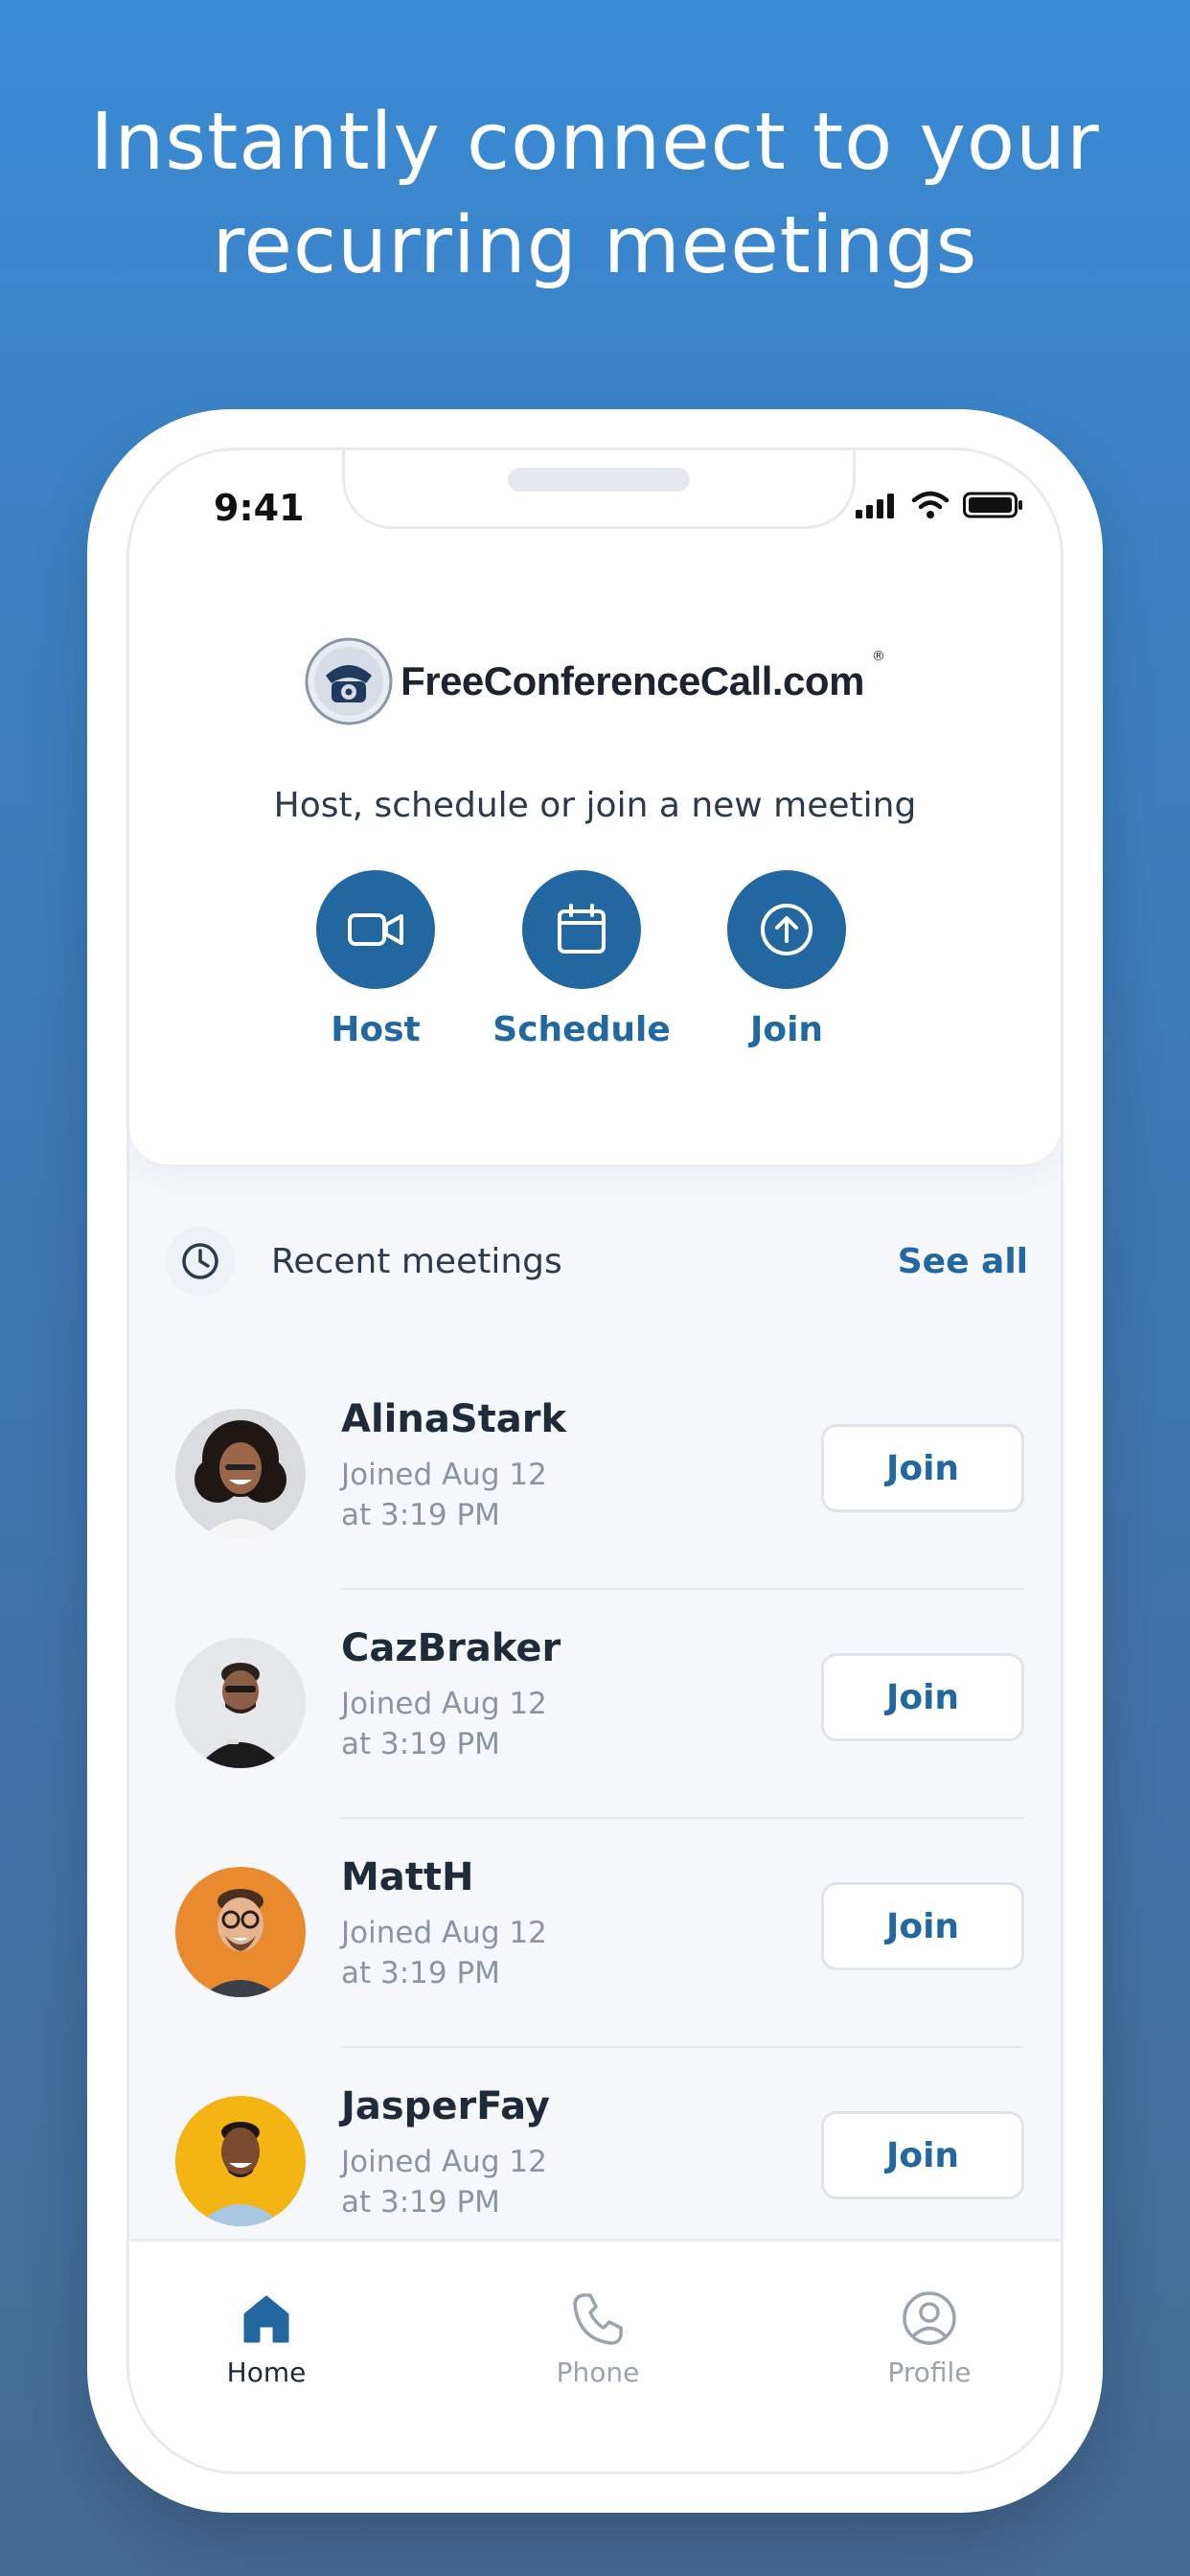  I want to click on arrow-up-circle-icon, so click(787, 929).